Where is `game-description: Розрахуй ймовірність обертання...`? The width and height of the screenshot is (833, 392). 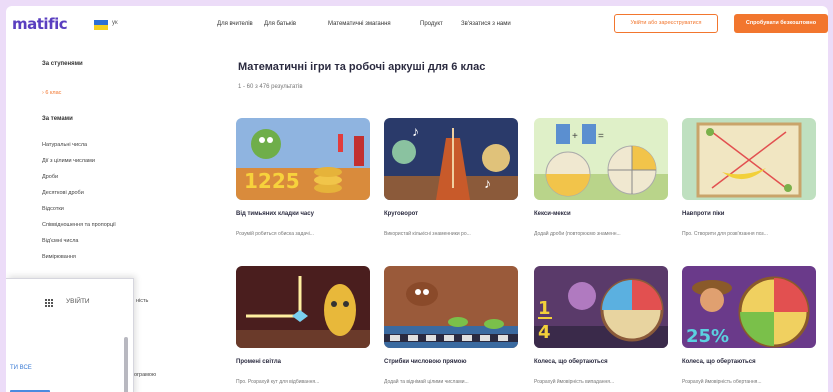
game-description: Розрахуй ймовірність обертання... is located at coordinates (722, 382).